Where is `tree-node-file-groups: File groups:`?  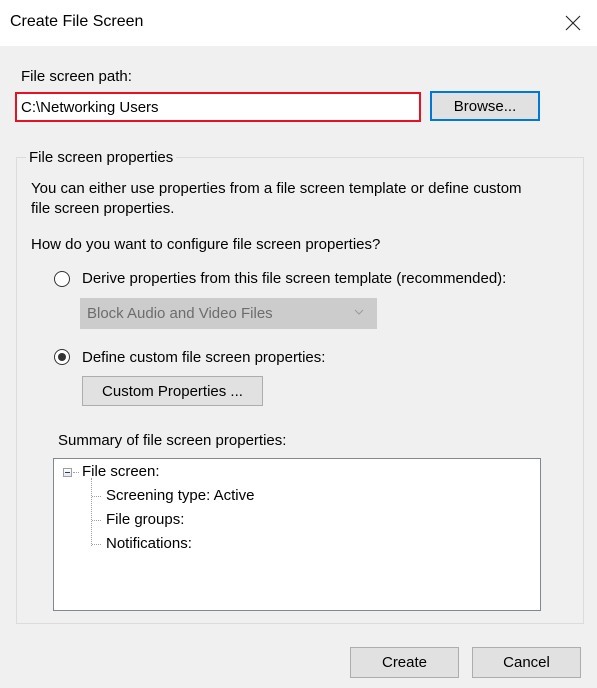
tree-node-file-groups: File groups: is located at coordinates (145, 519).